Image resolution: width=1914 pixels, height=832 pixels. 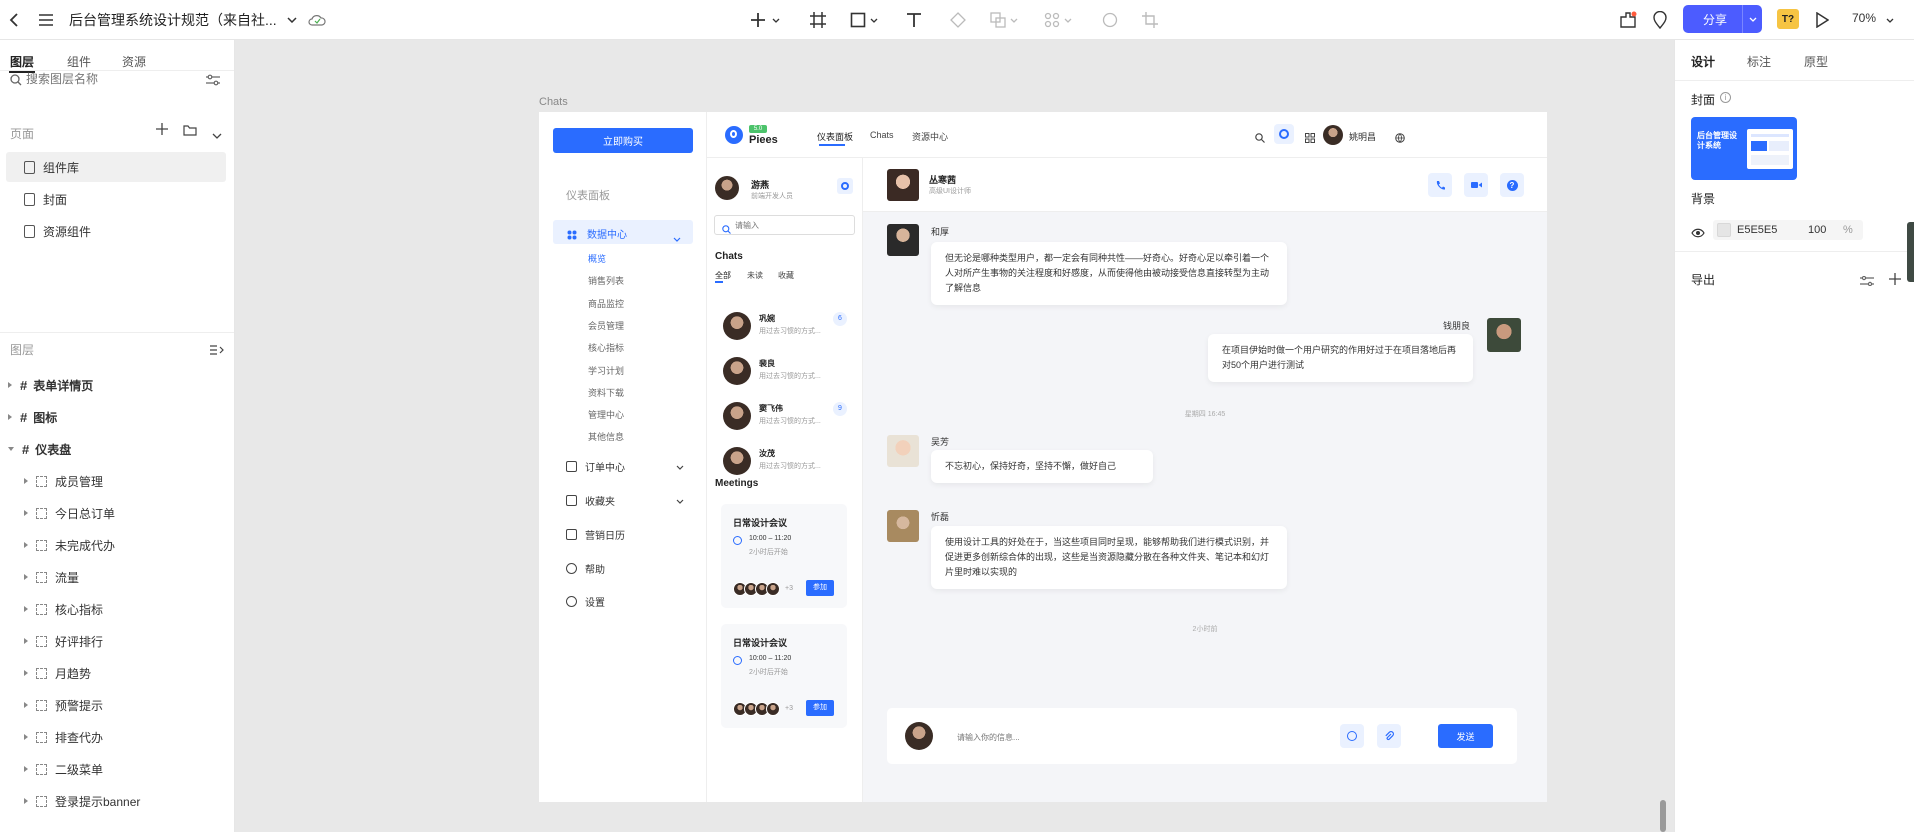 I want to click on user-name: 姚明昌, so click(x=1362, y=136).